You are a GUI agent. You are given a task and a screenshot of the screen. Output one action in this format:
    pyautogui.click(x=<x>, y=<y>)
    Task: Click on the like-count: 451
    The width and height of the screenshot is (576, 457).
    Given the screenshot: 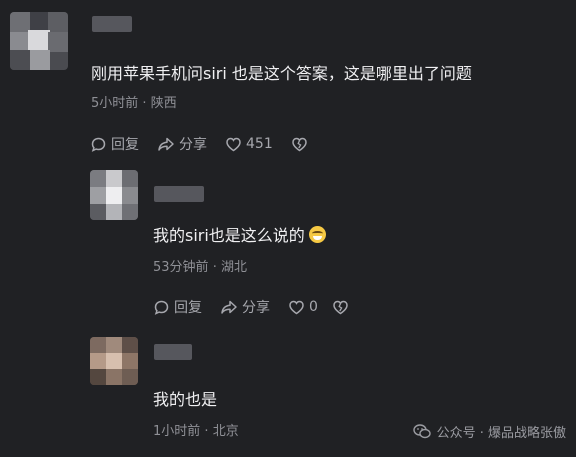 What is the action you would take?
    pyautogui.click(x=259, y=144)
    